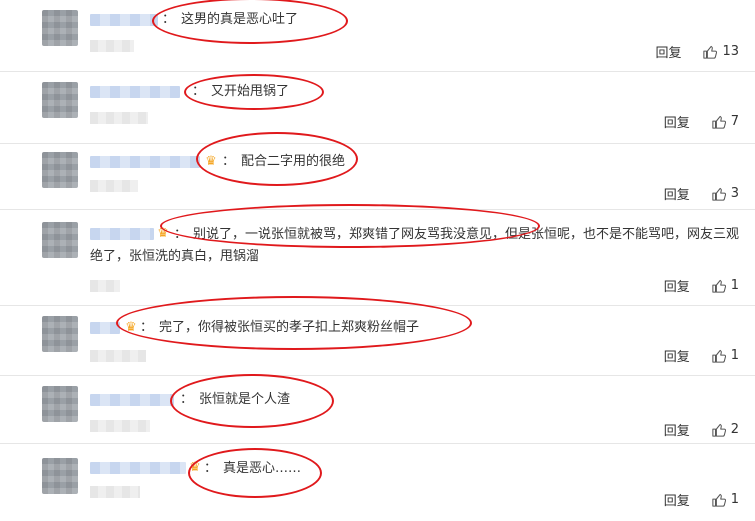 The height and width of the screenshot is (521, 755). I want to click on comment-text: ：配合二字用的很绝, so click(284, 161).